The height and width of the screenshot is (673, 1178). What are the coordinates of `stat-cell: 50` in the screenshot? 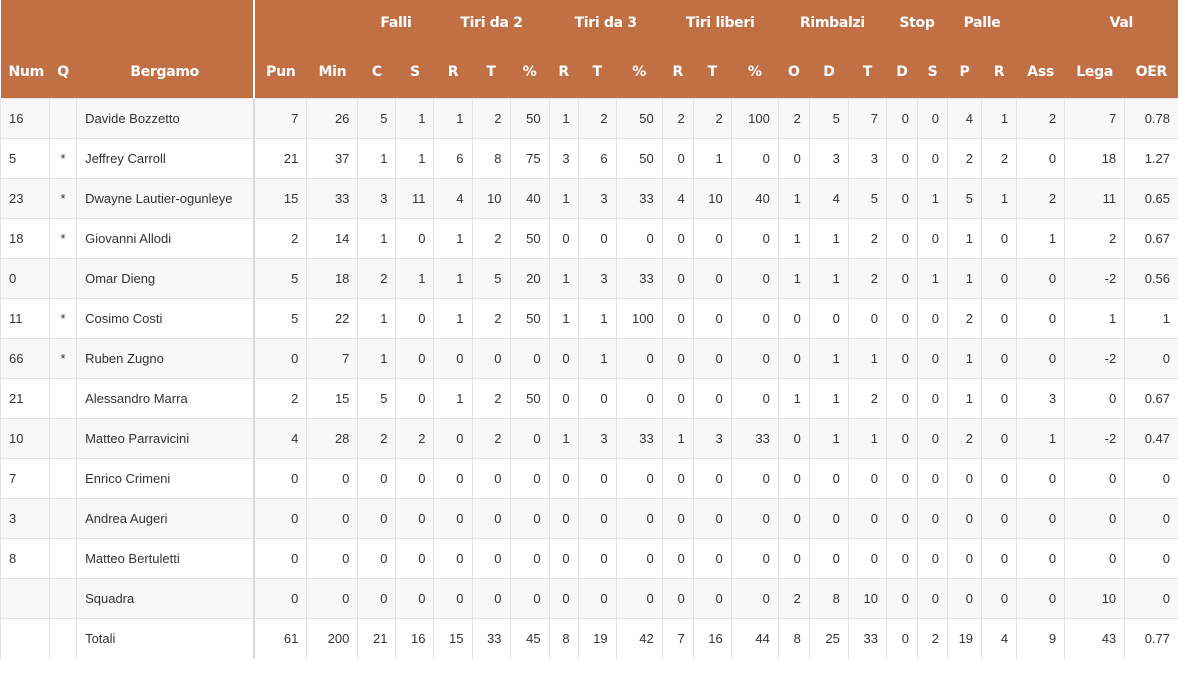 It's located at (529, 318).